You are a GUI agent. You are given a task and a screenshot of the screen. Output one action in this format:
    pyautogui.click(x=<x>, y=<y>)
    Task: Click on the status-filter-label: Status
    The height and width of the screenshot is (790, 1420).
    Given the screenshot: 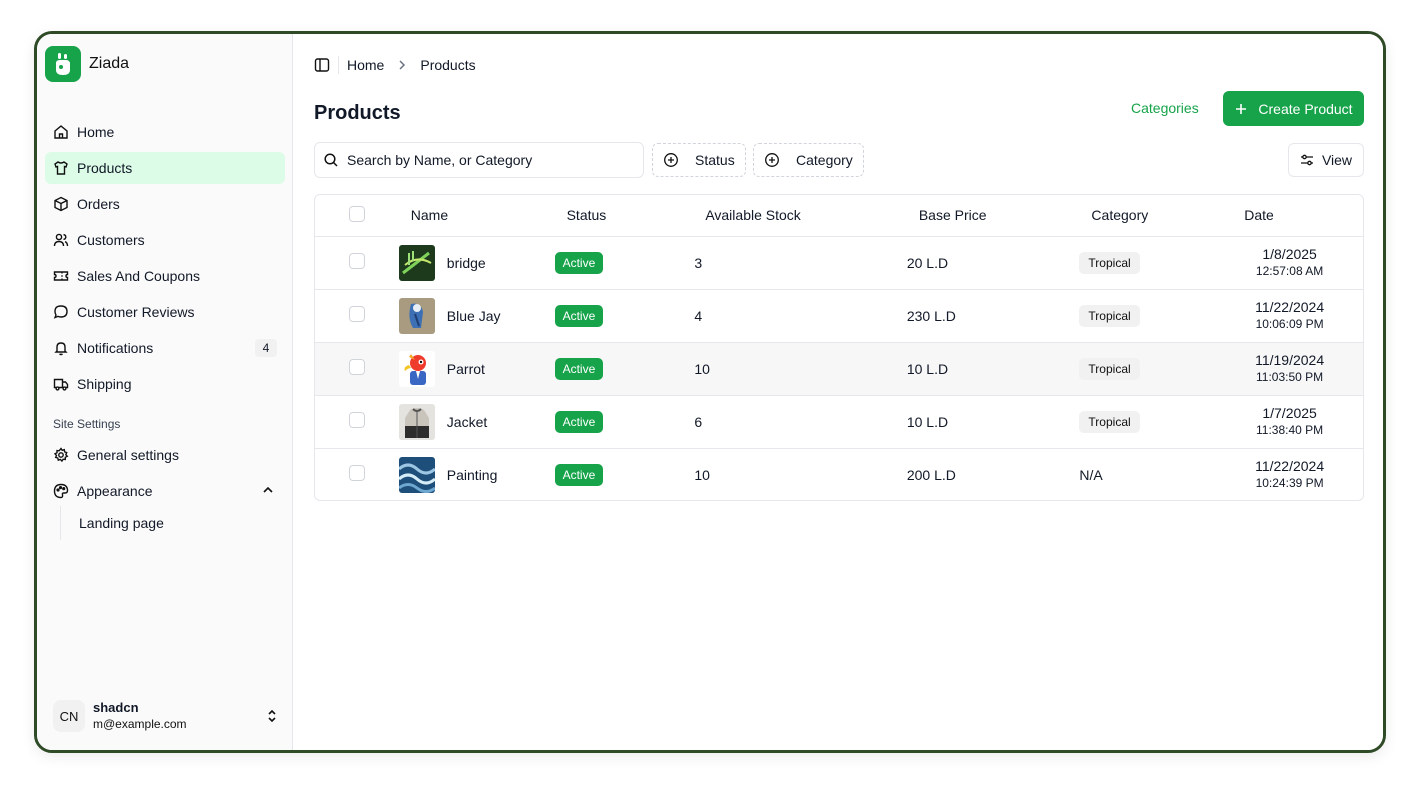 What is the action you would take?
    pyautogui.click(x=715, y=160)
    